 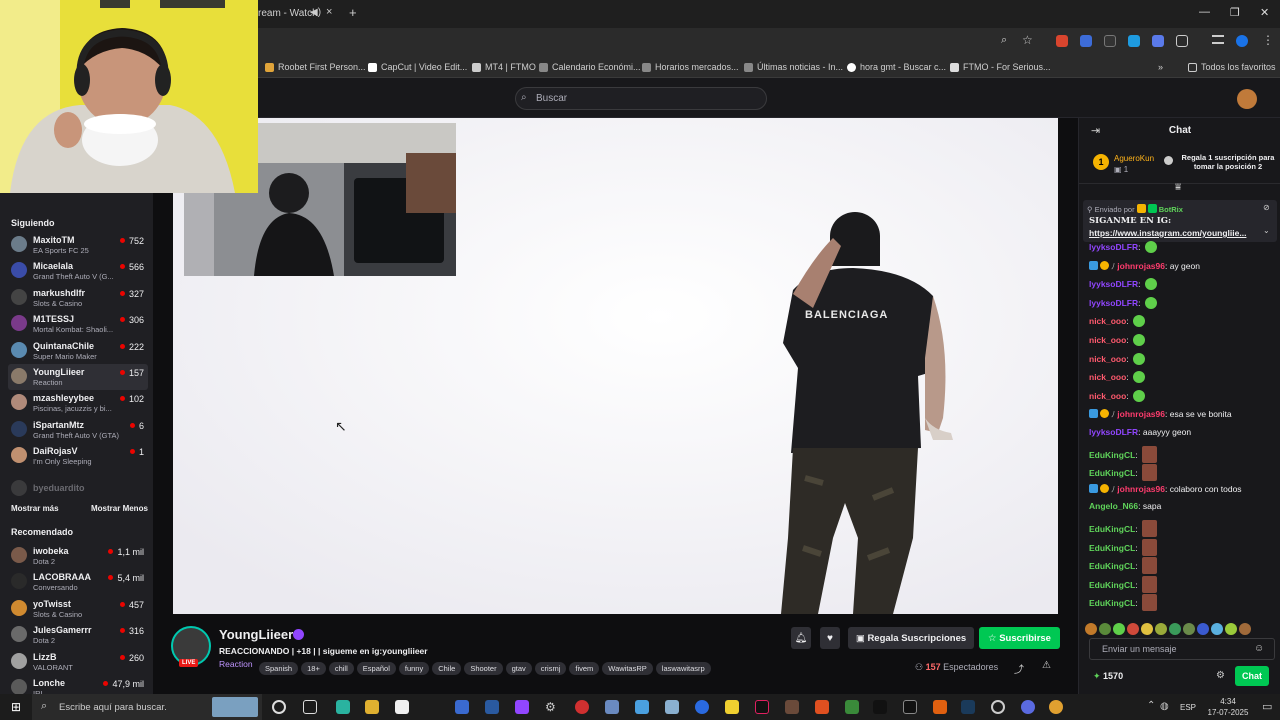 I want to click on minecraft-icon, so click(x=852, y=707).